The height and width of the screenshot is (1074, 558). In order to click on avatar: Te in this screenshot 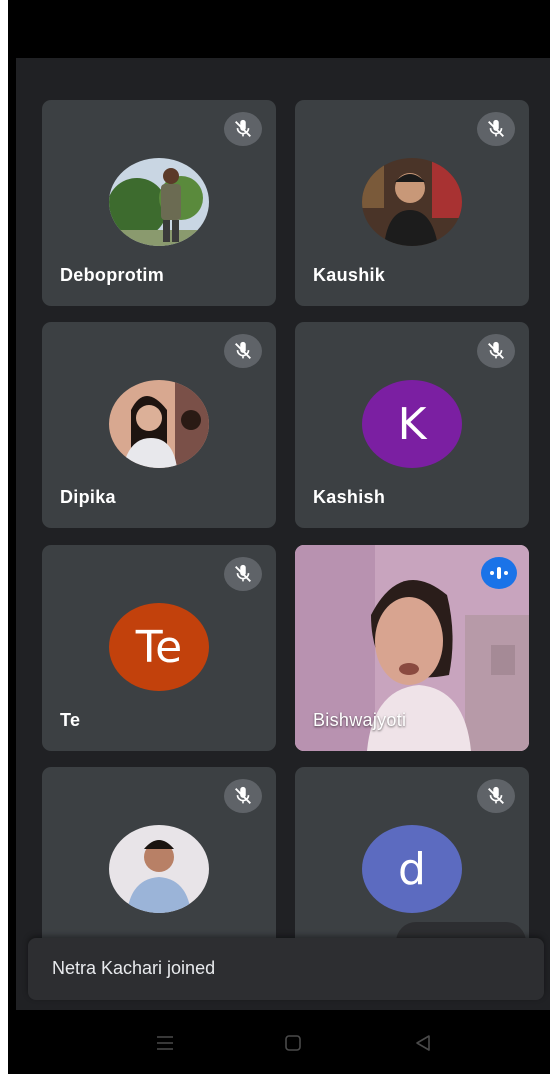, I will do `click(159, 647)`.